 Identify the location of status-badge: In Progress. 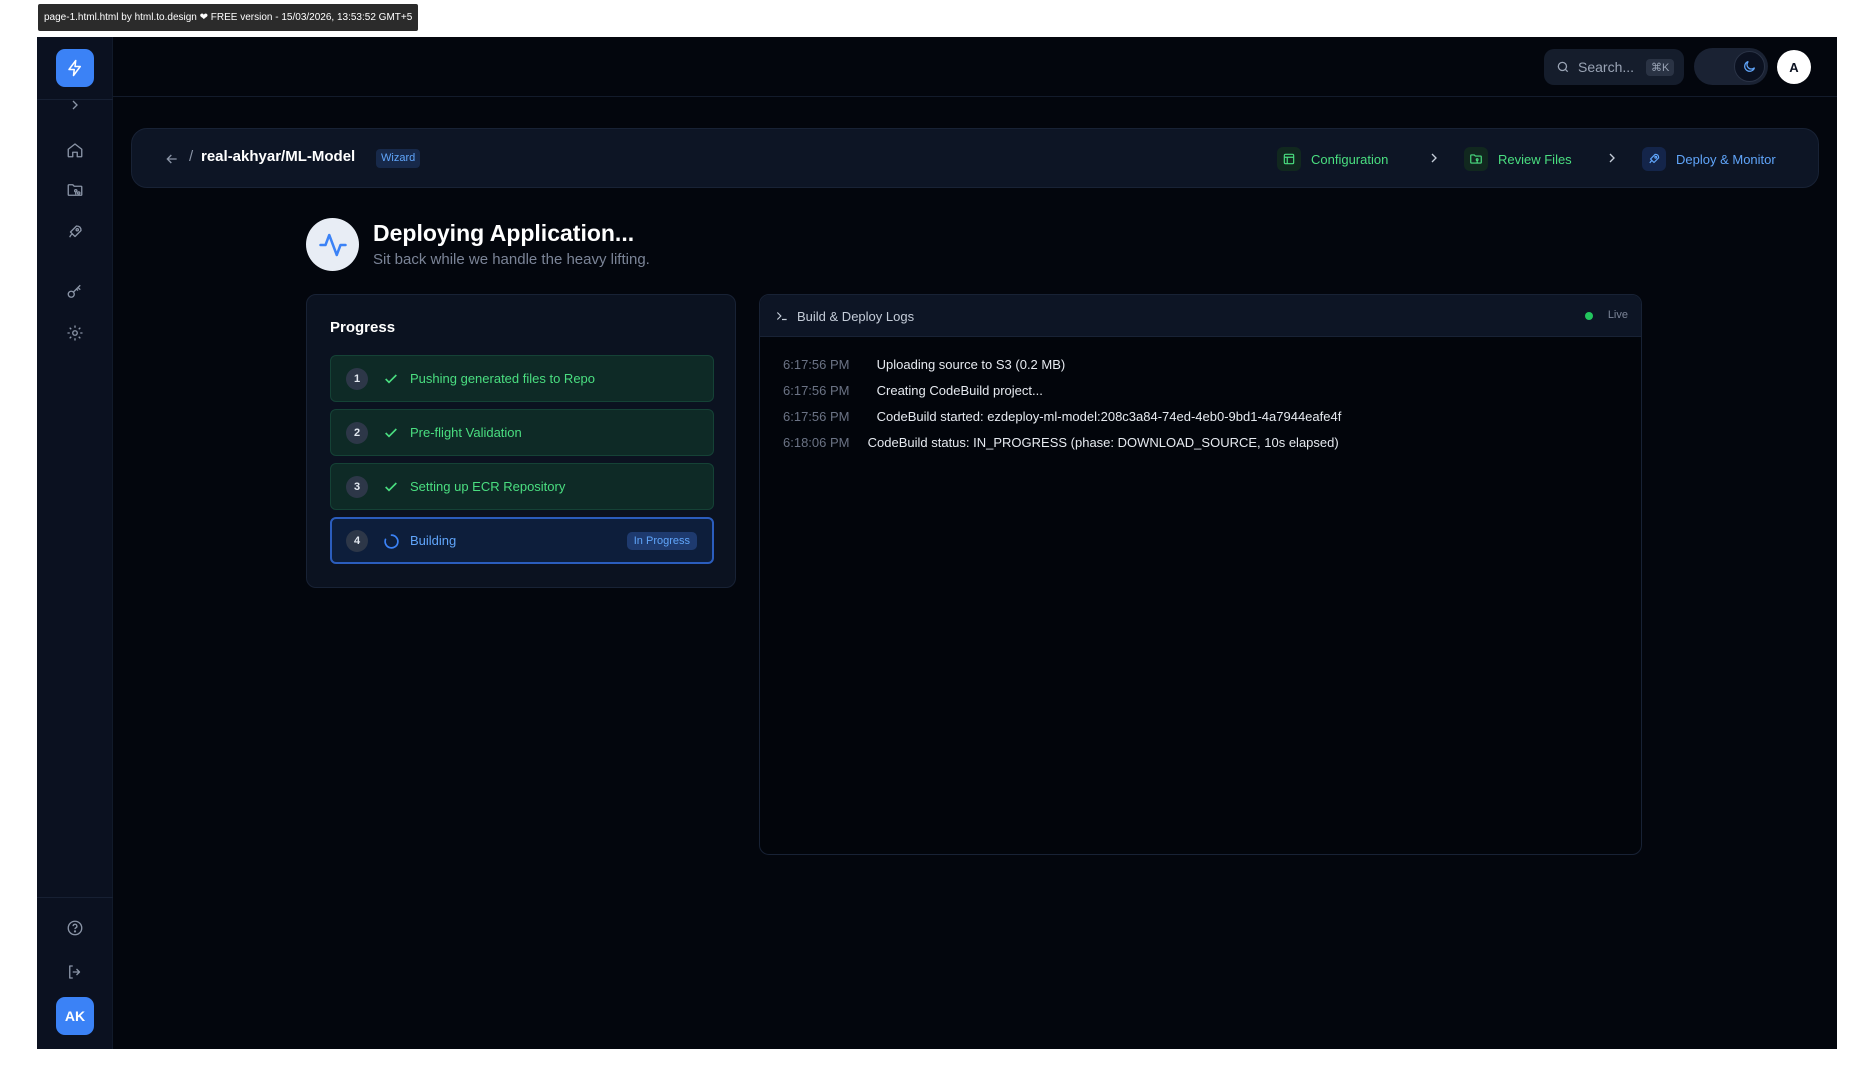
(661, 541).